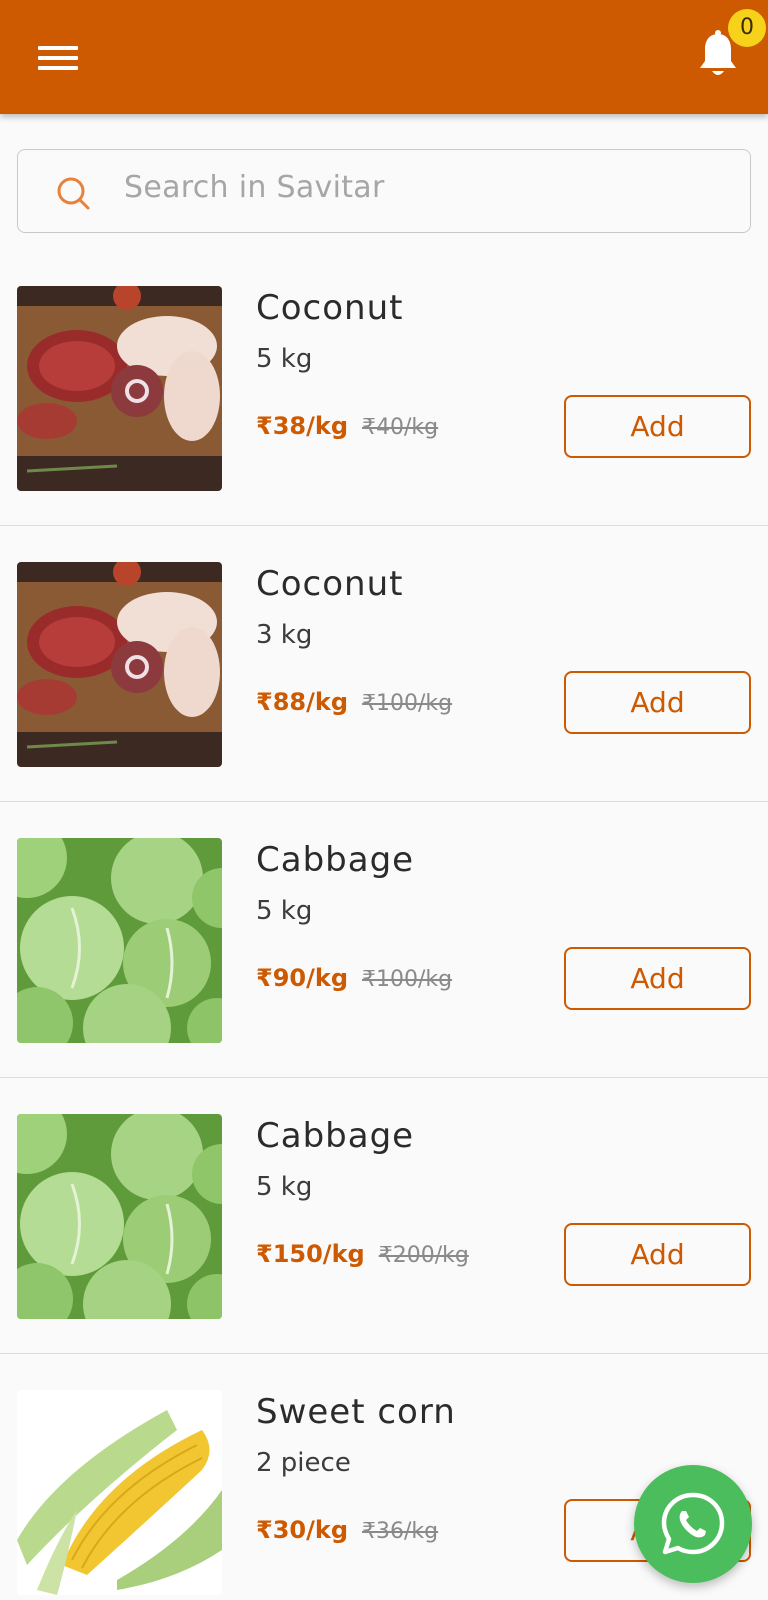 This screenshot has height=1600, width=768. I want to click on search-placeholder: Search in Savitar, so click(254, 187).